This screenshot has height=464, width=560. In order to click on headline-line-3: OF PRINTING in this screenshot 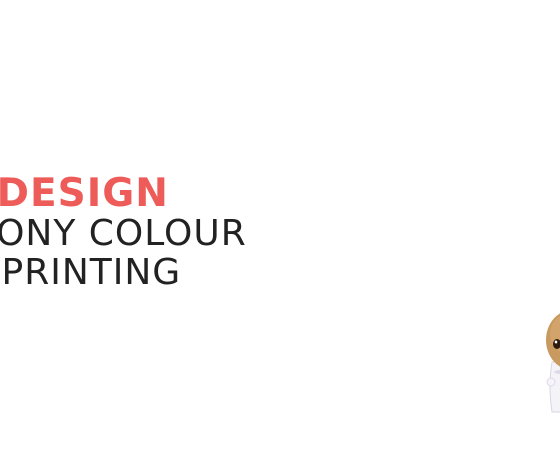, I will do `click(91, 272)`.